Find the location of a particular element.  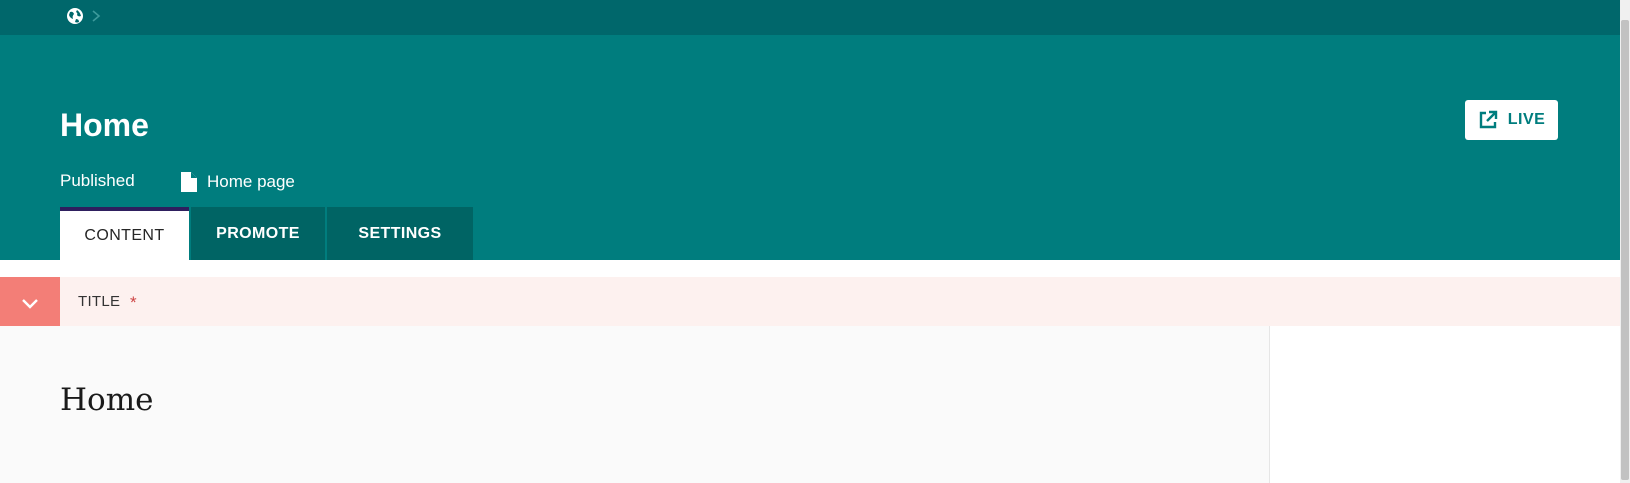

title-field-label: TITLE is located at coordinates (99, 301).